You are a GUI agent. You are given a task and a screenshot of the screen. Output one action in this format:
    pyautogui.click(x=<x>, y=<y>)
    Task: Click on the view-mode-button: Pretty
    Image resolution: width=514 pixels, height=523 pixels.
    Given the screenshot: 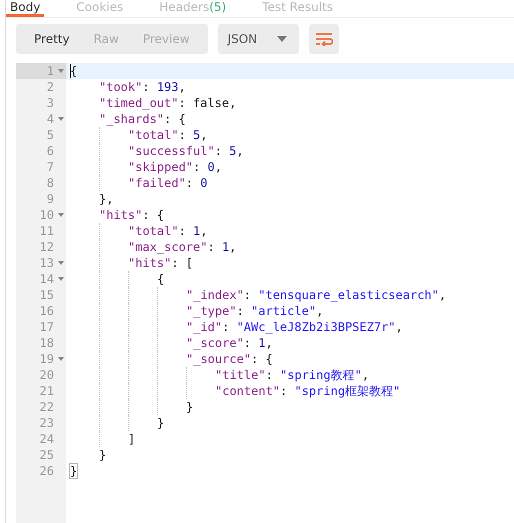 What is the action you would take?
    pyautogui.click(x=52, y=39)
    